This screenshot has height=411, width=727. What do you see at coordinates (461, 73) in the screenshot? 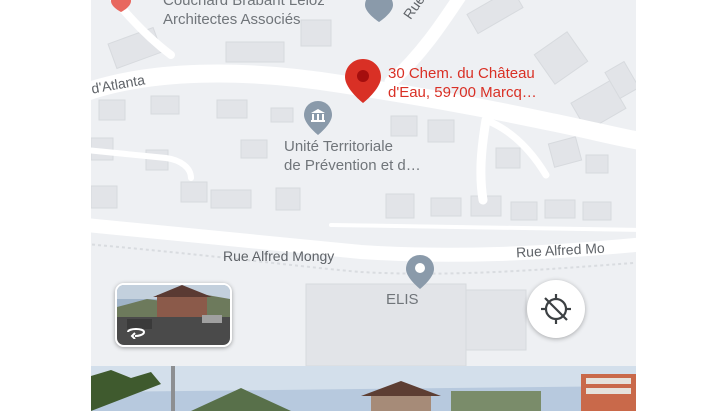
I see `selected-place-line1: 30 Chem. du Château` at bounding box center [461, 73].